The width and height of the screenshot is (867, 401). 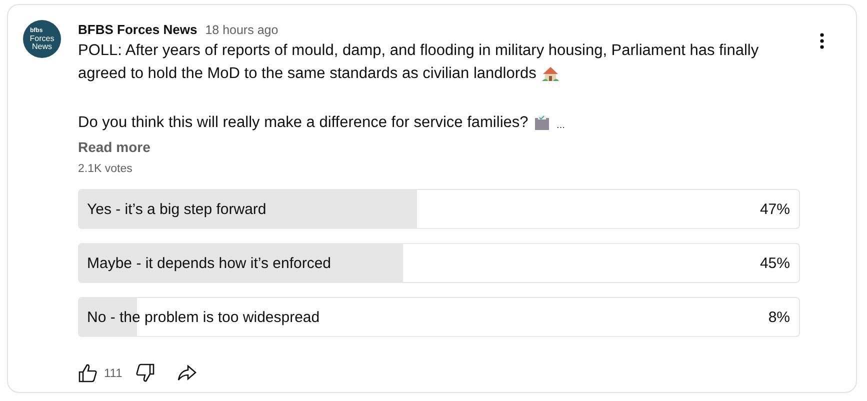 What do you see at coordinates (775, 209) in the screenshot?
I see `option-percent: 47%` at bounding box center [775, 209].